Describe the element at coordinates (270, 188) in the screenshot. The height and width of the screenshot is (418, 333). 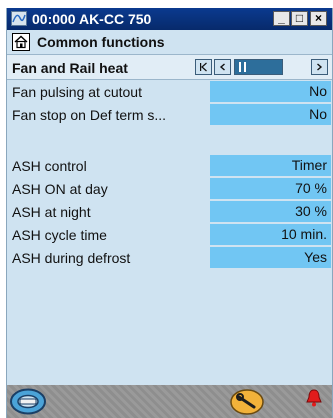
I see `parameter-value: 70 %` at that location.